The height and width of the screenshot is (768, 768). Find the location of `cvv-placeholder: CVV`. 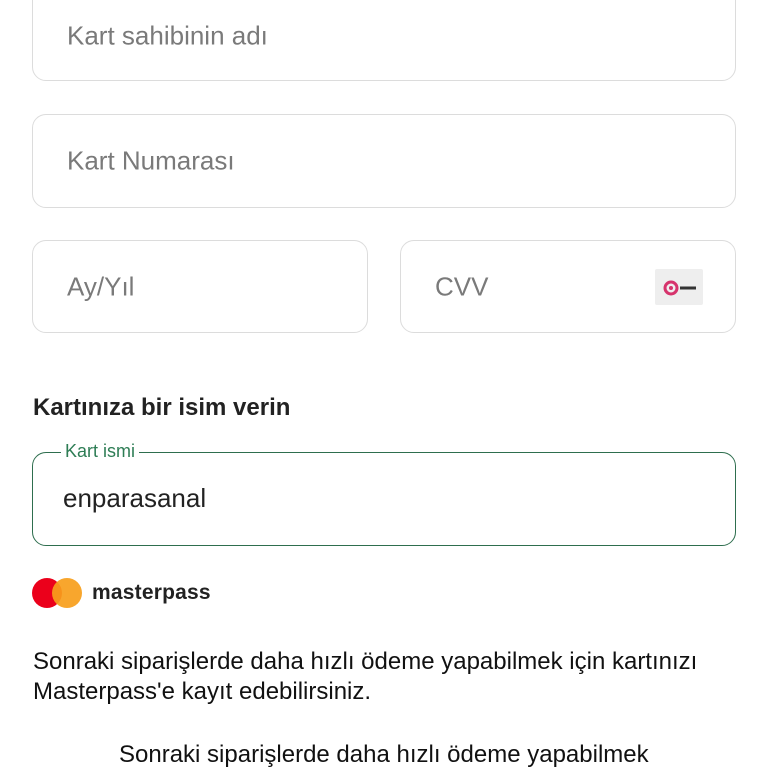

cvv-placeholder: CVV is located at coordinates (462, 286).